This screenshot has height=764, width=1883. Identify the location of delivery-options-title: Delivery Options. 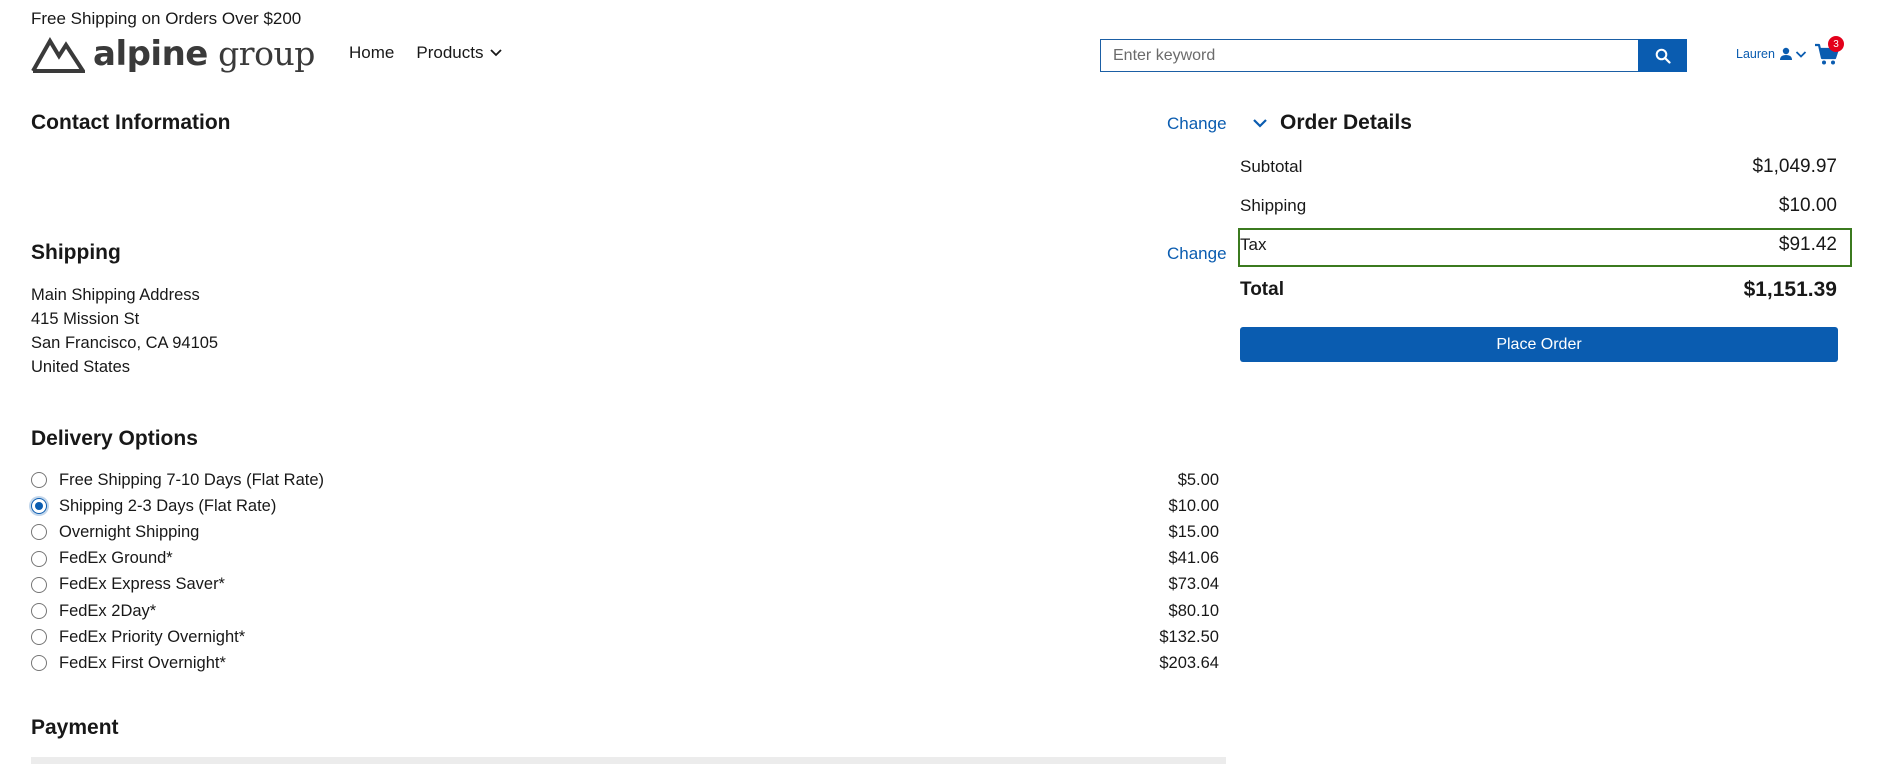
(114, 438).